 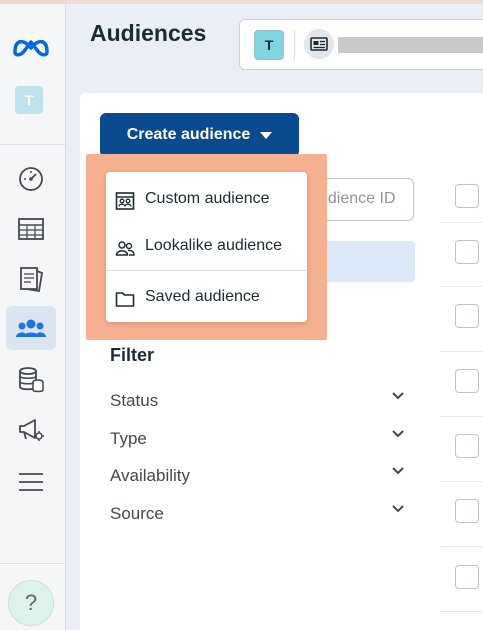 I want to click on hamburger-menu-icon, so click(x=31, y=482).